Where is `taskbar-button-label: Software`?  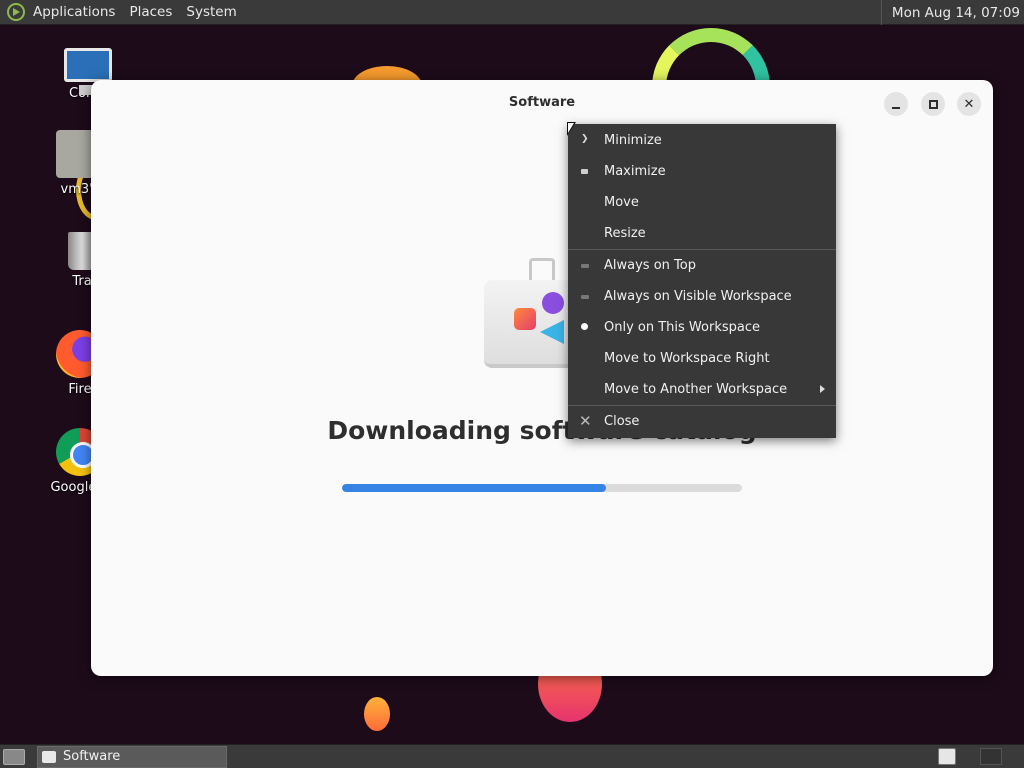
taskbar-button-label: Software is located at coordinates (92, 756).